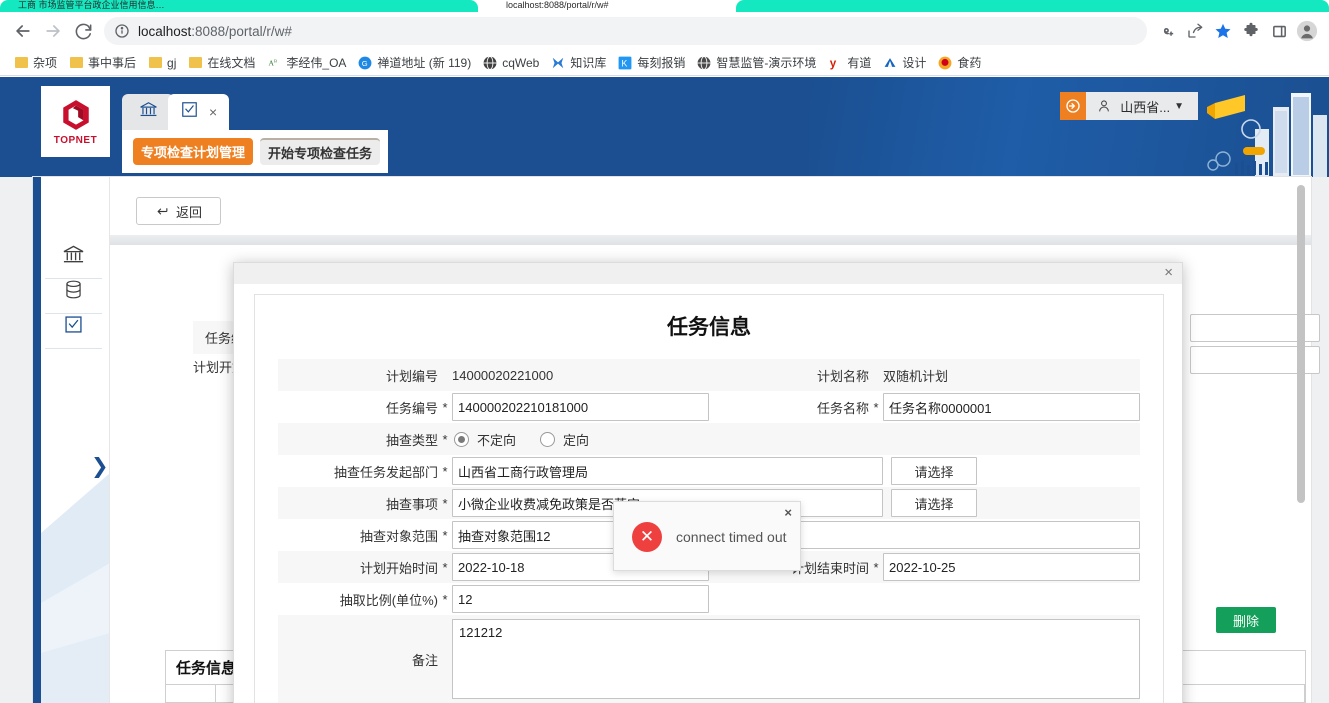 The image size is (1329, 703). Describe the element at coordinates (53, 31) in the screenshot. I see `forward-icon` at that location.